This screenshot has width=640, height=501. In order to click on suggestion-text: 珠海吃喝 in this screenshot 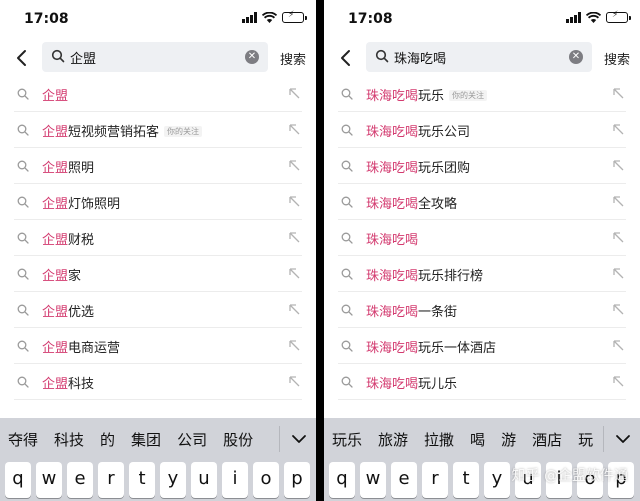, I will do `click(392, 238)`.